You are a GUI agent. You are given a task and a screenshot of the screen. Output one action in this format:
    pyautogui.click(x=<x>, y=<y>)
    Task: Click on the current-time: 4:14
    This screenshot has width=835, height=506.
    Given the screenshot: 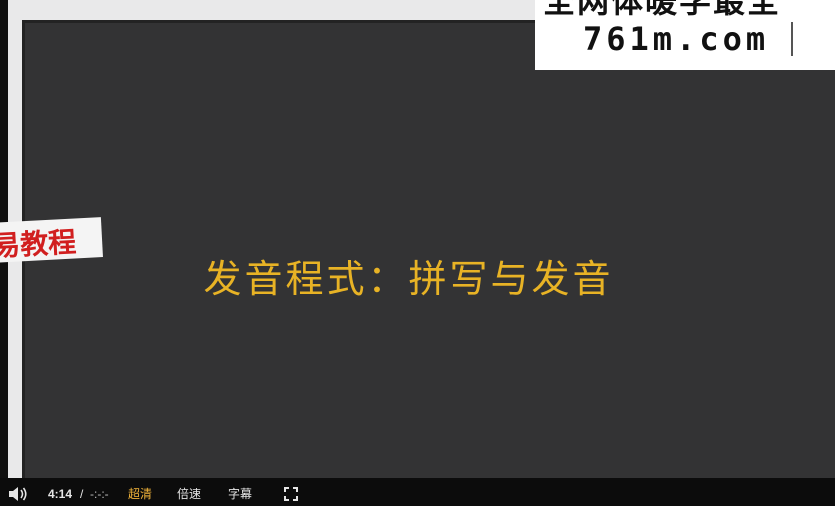 What is the action you would take?
    pyautogui.click(x=60, y=494)
    